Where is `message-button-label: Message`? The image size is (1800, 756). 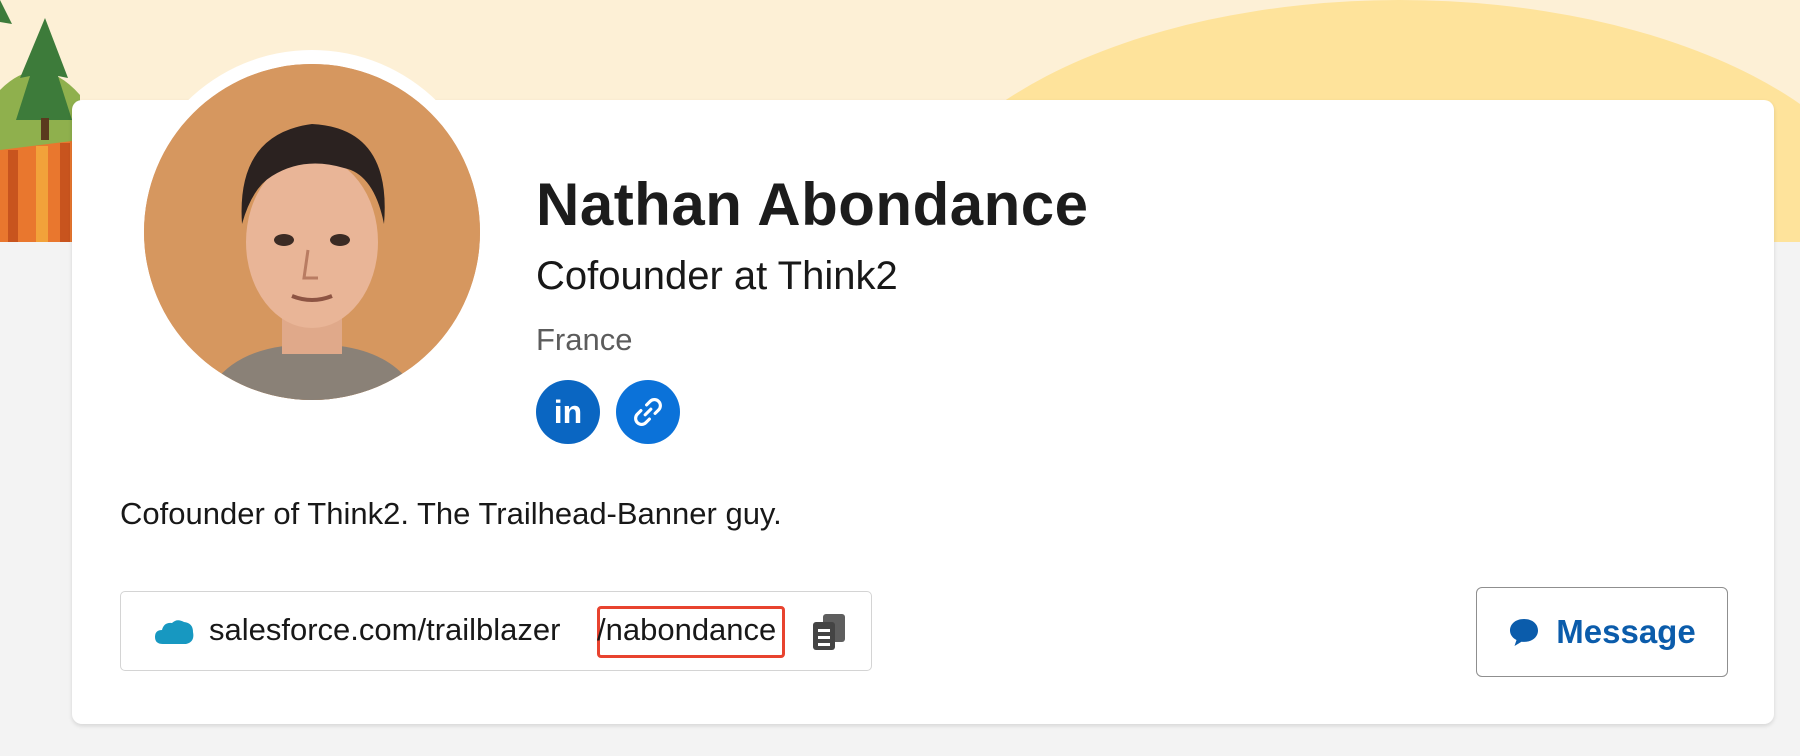
message-button-label: Message is located at coordinates (1626, 631).